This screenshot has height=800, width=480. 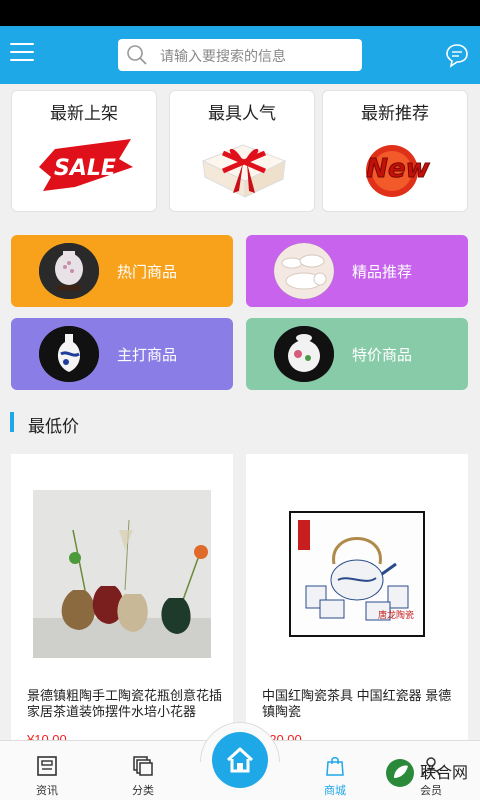 I want to click on watermark-text: 联合网, so click(x=444, y=772).